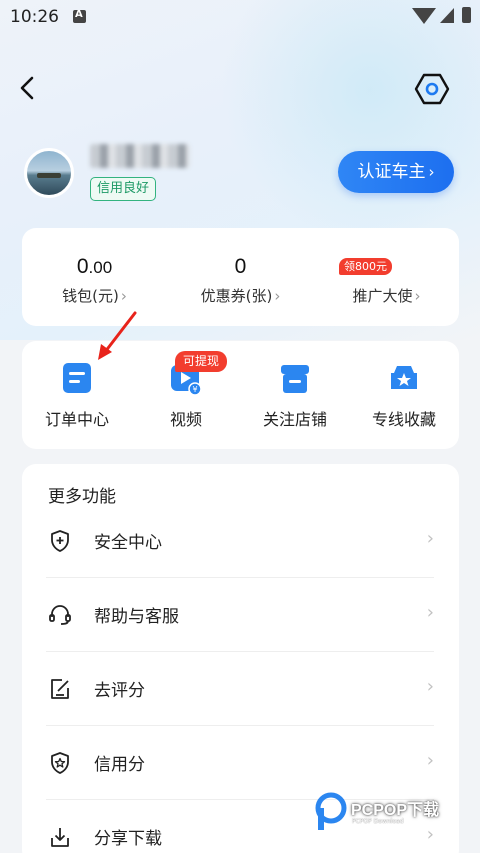 Image resolution: width=480 pixels, height=853 pixels. What do you see at coordinates (403, 419) in the screenshot?
I see `shortcut-label: 专线收藏` at bounding box center [403, 419].